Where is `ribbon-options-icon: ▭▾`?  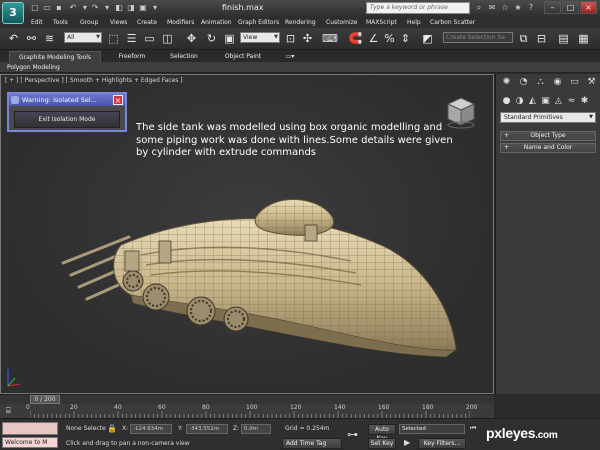 ribbon-options-icon: ▭▾ is located at coordinates (290, 56).